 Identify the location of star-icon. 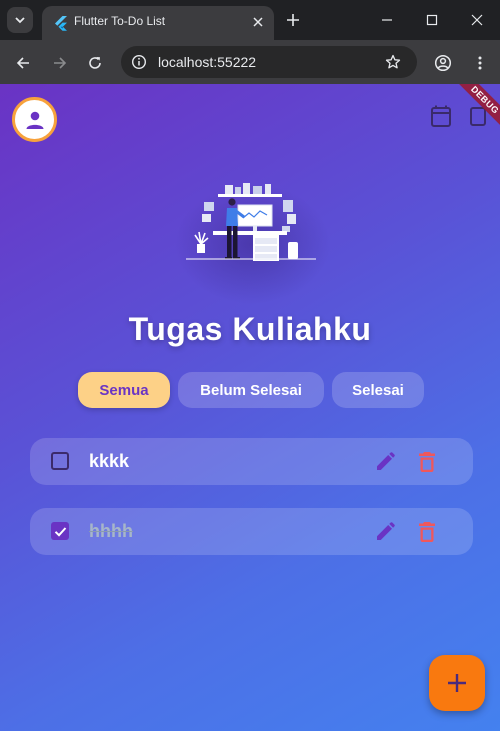
(393, 61).